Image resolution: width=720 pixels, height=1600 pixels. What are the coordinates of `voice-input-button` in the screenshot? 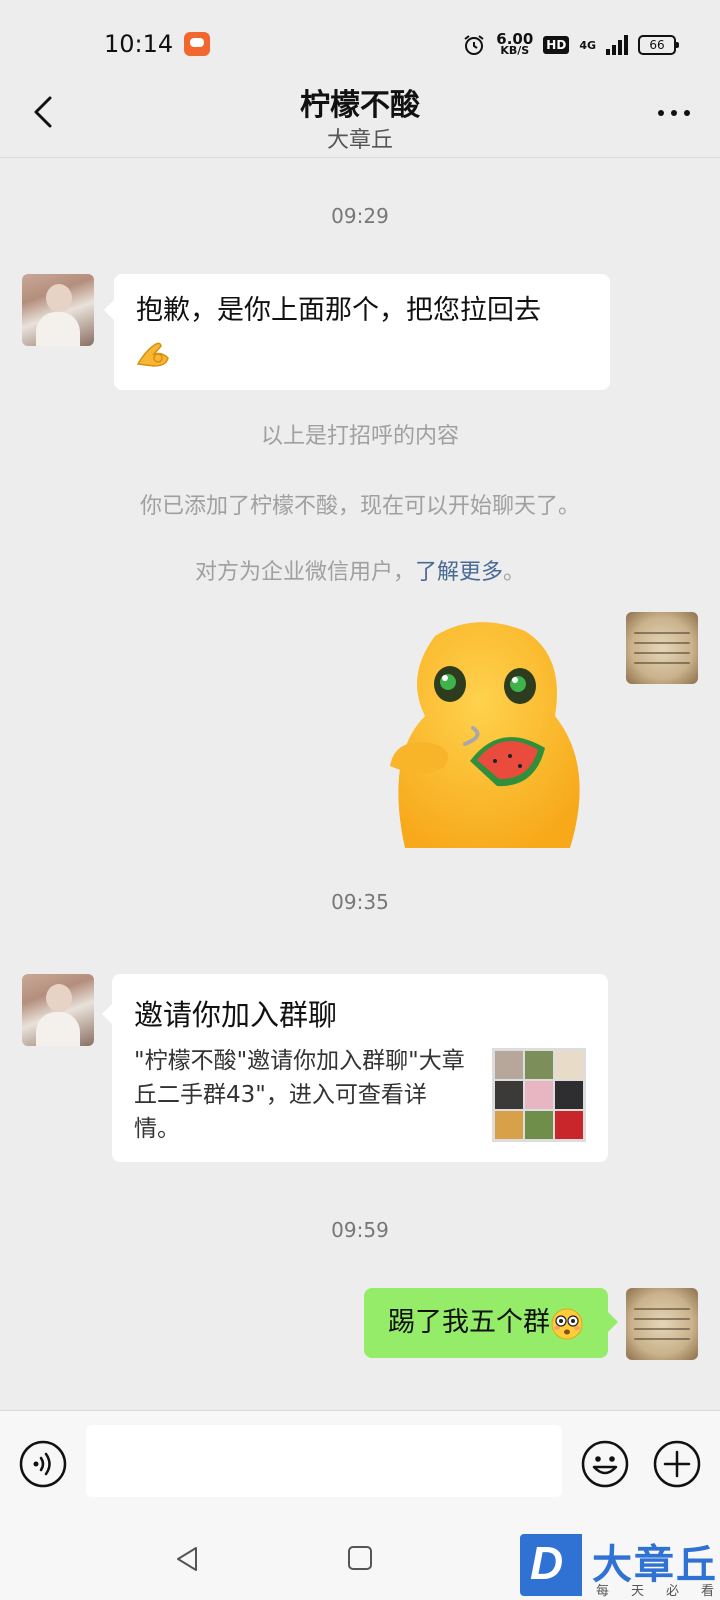 It's located at (43, 1464).